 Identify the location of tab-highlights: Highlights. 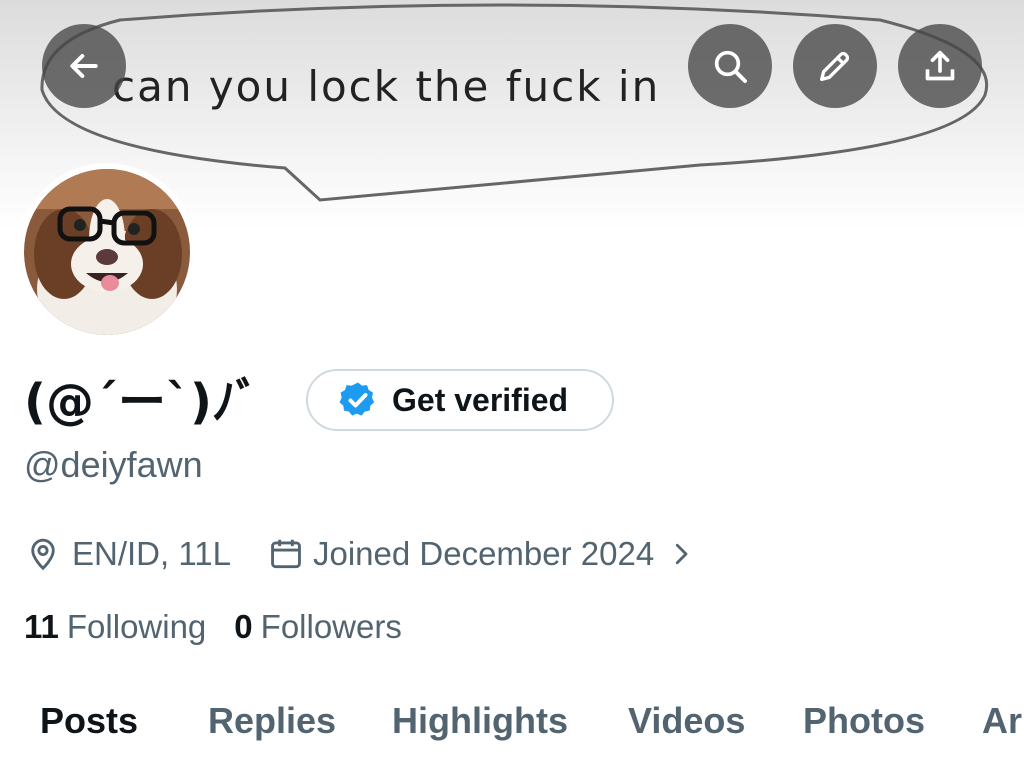
(480, 721).